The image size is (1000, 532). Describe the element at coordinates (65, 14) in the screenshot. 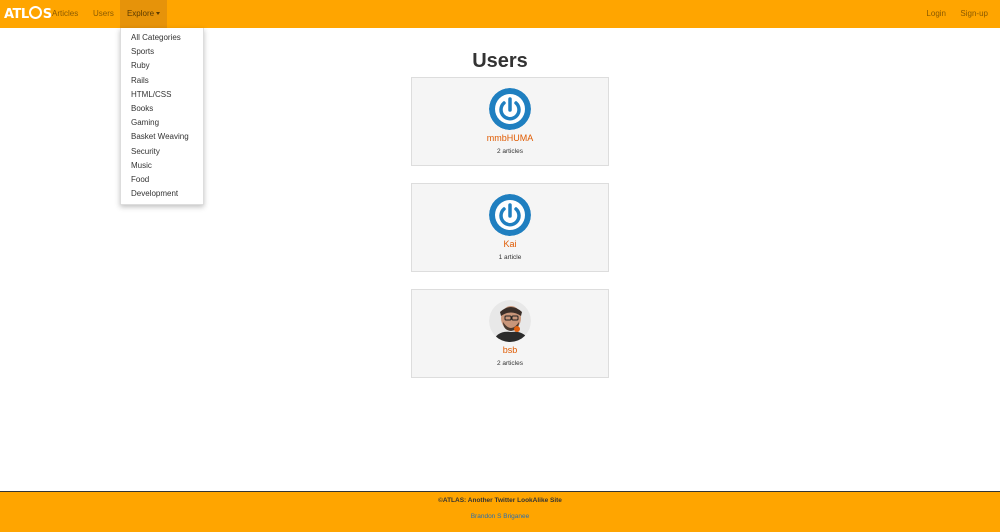

I see `nav-articles: Articles` at that location.